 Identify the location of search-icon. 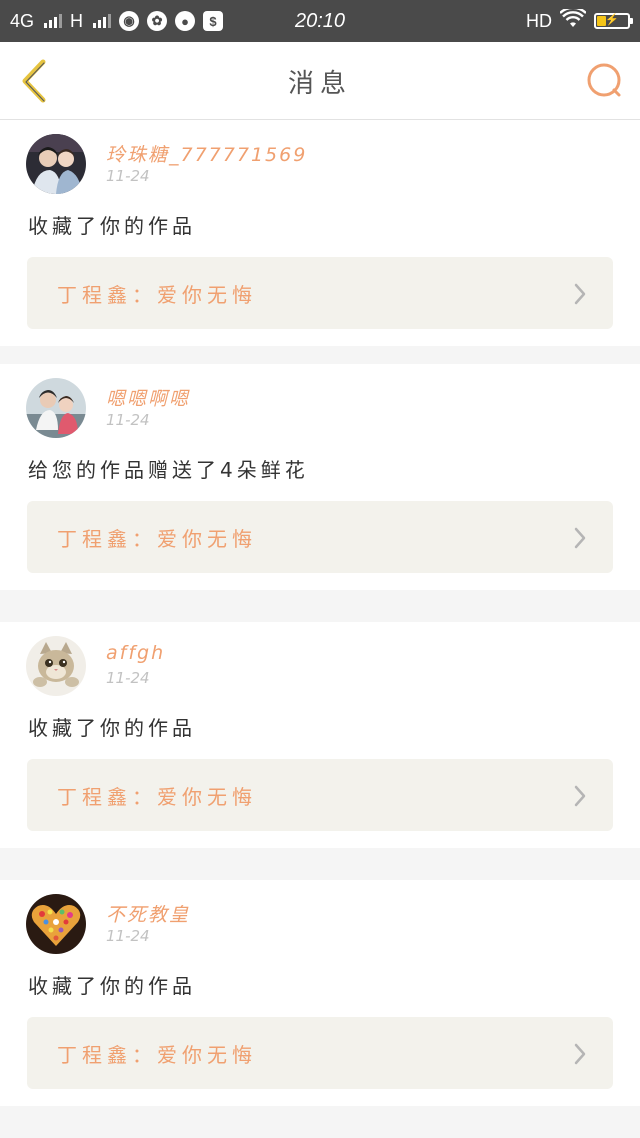
(604, 80).